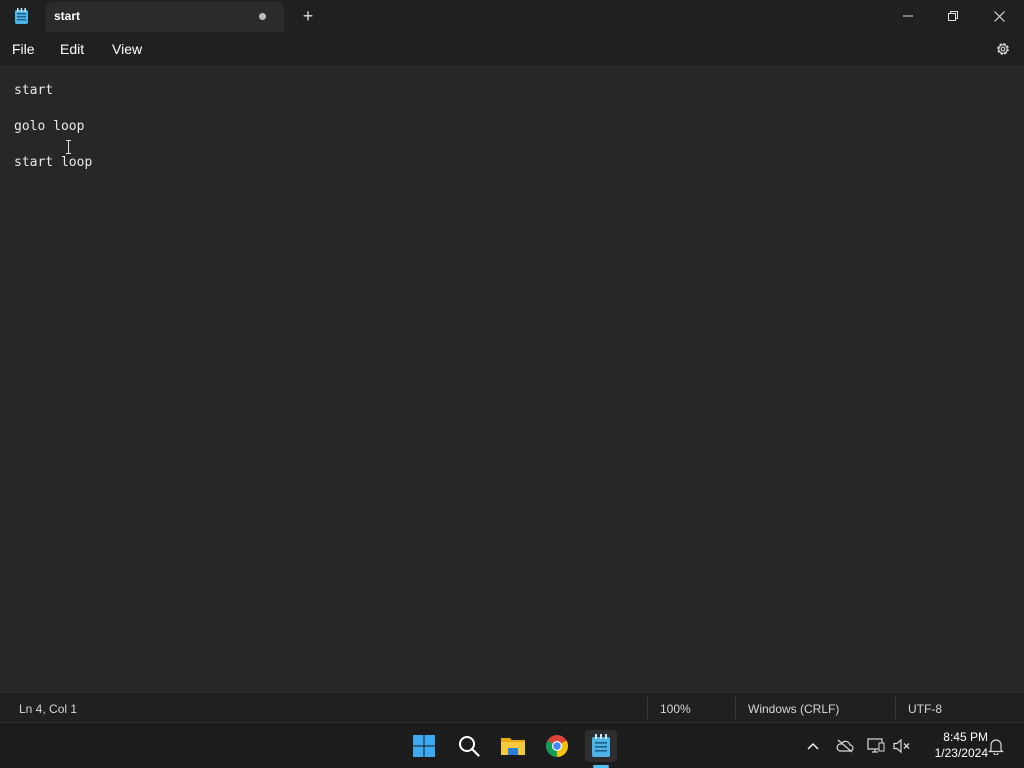 The width and height of the screenshot is (1024, 768). What do you see at coordinates (675, 709) in the screenshot?
I see `zoom-level: 100%` at bounding box center [675, 709].